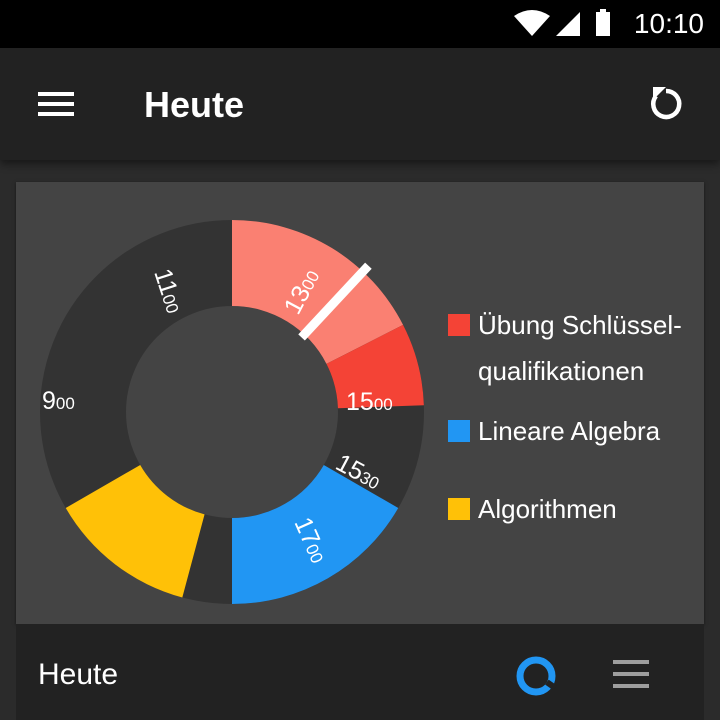  What do you see at coordinates (569, 431) in the screenshot?
I see `legend-label: Lineare Algebra` at bounding box center [569, 431].